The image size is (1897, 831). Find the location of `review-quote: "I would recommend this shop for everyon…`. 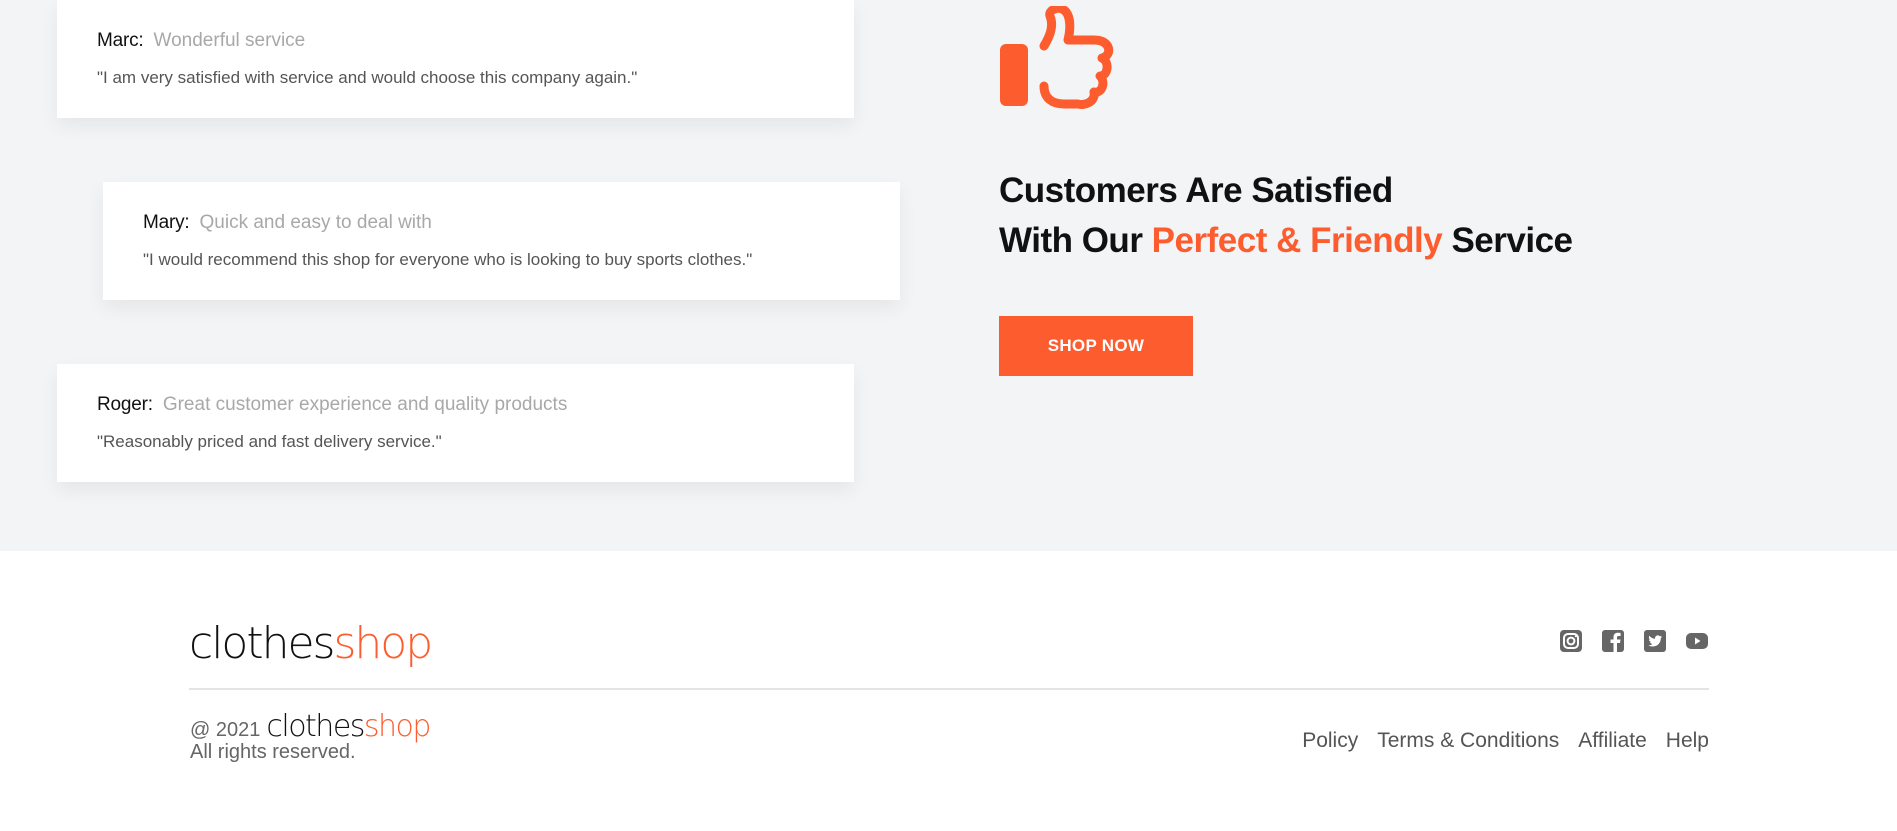

review-quote: "I would recommend this shop for everyon… is located at coordinates (448, 259).